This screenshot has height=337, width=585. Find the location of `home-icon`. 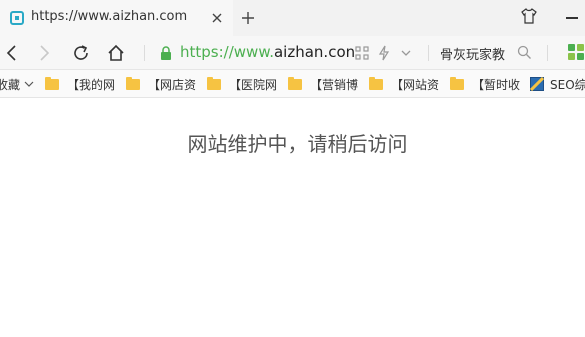

home-icon is located at coordinates (116, 53).